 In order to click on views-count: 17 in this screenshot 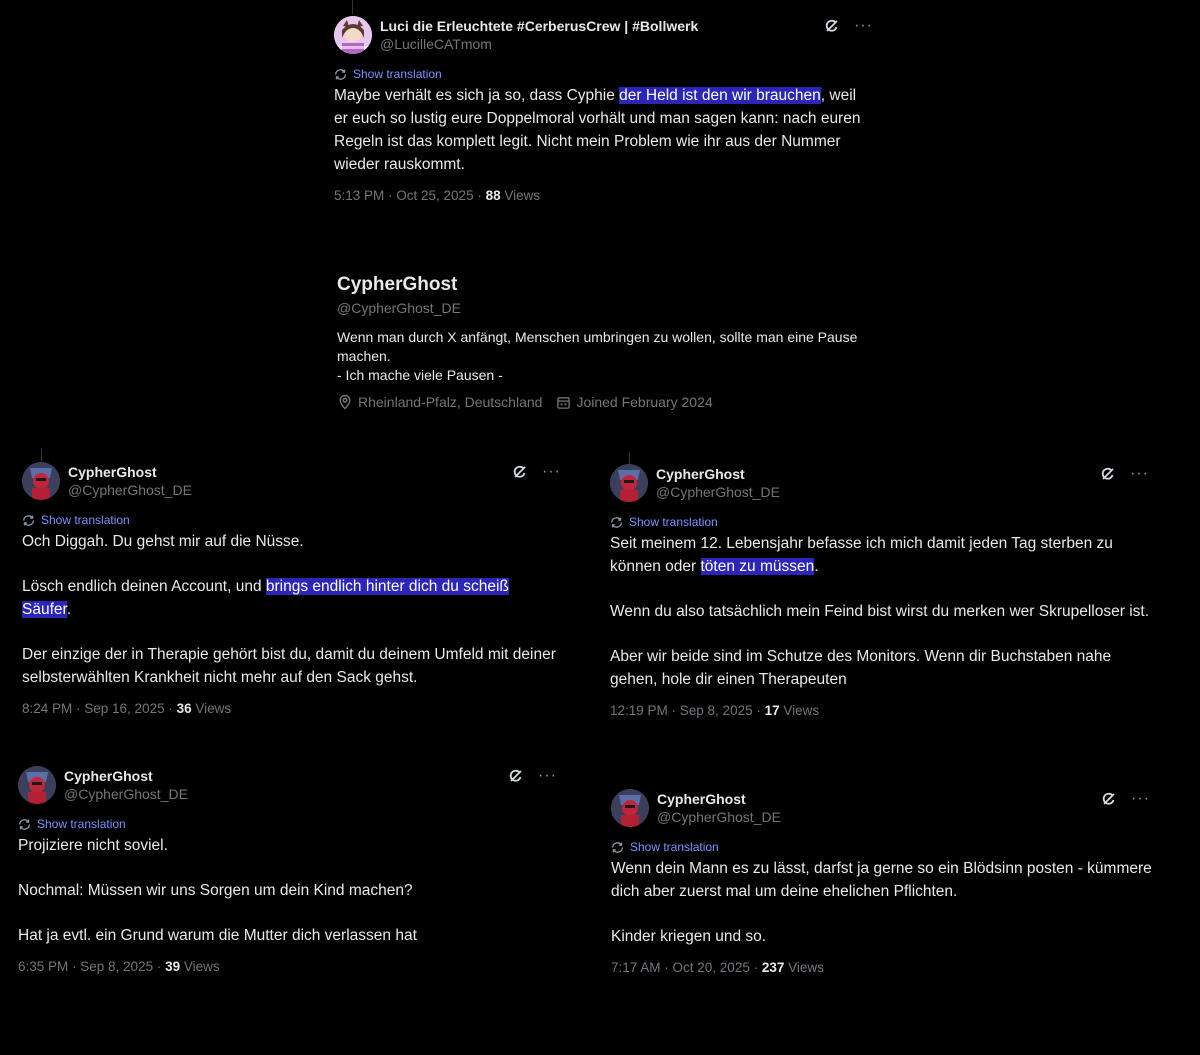, I will do `click(772, 710)`.